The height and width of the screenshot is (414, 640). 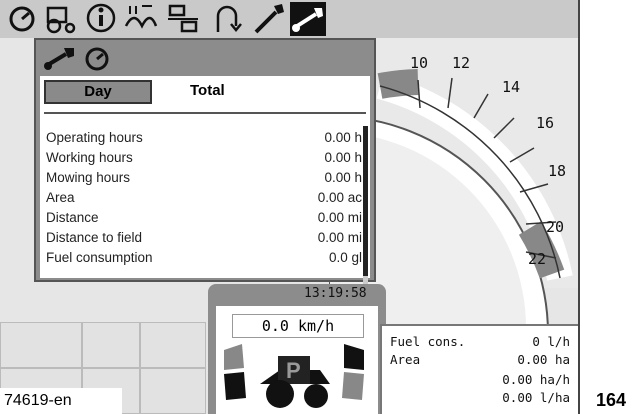 I want to click on row-label: Distance, so click(x=72, y=217).